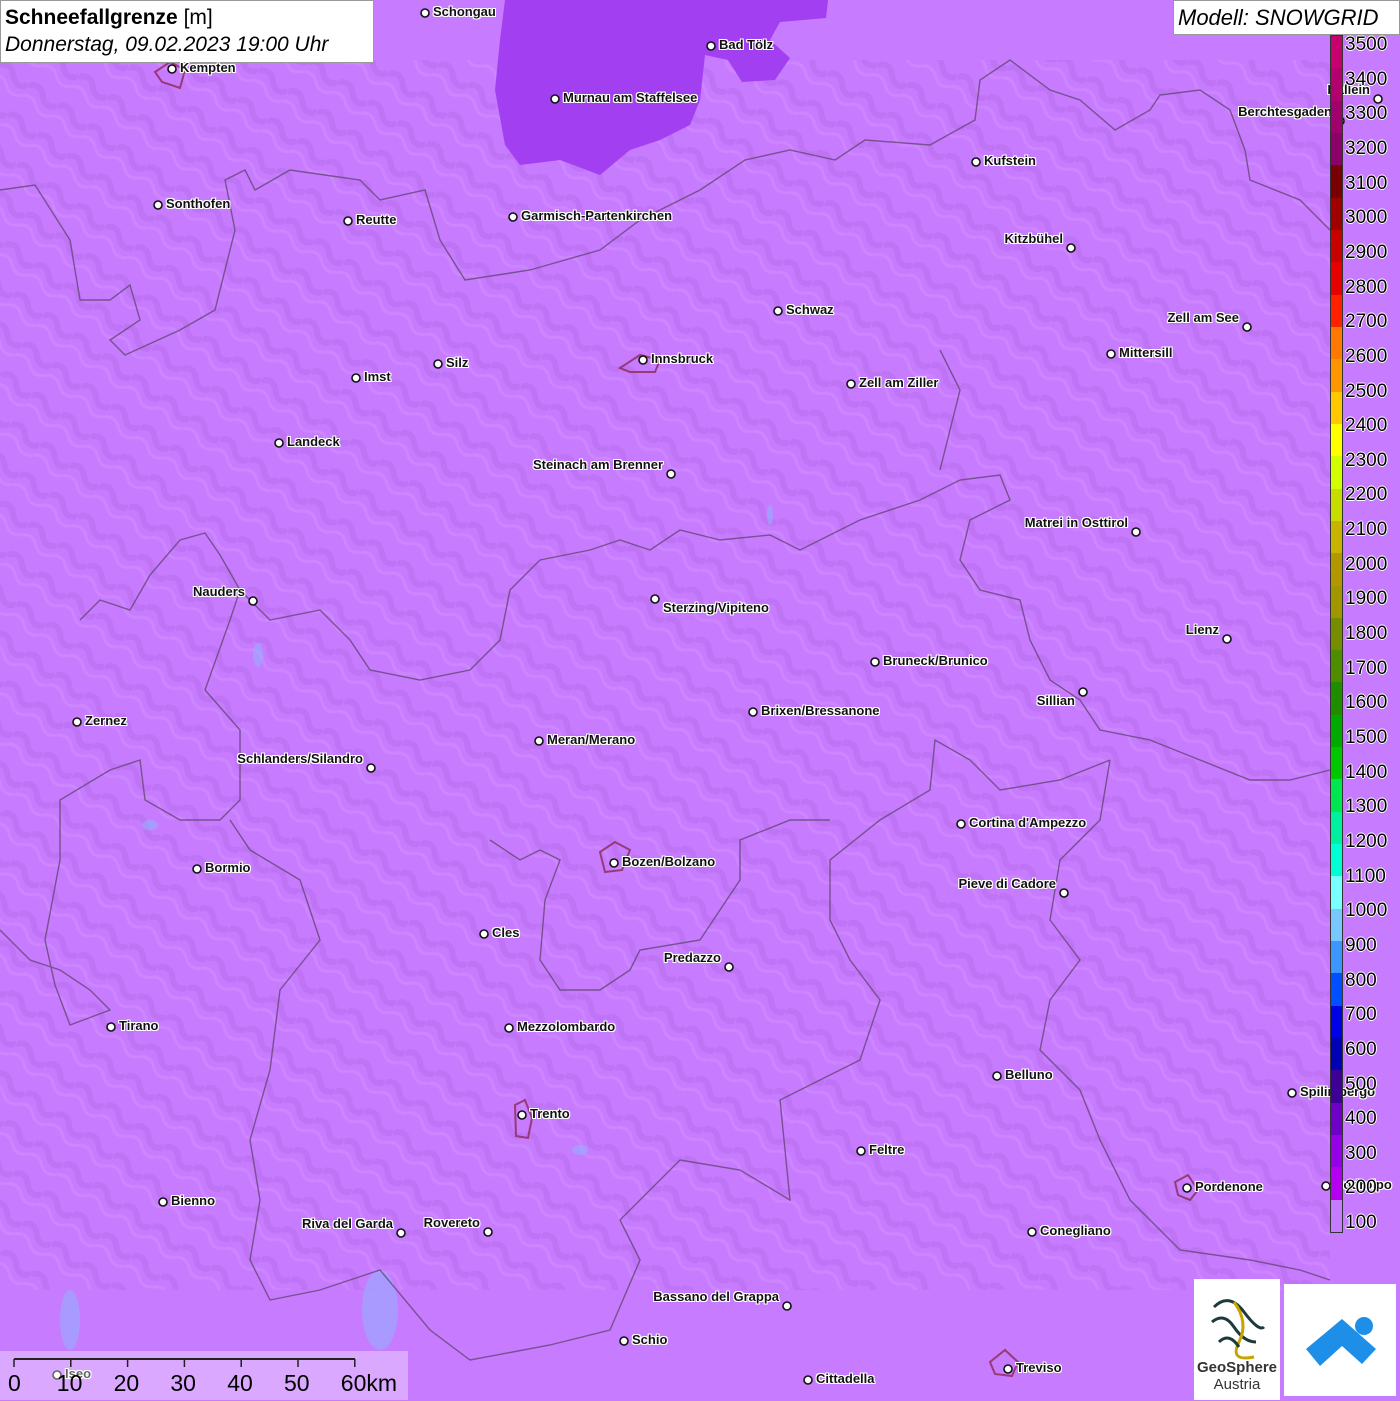 This screenshot has width=1400, height=1401. I want to click on city-label: Schongau, so click(464, 11).